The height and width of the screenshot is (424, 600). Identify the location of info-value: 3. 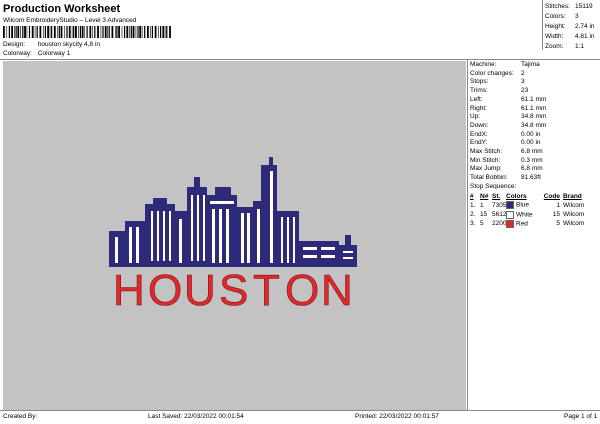
(523, 82).